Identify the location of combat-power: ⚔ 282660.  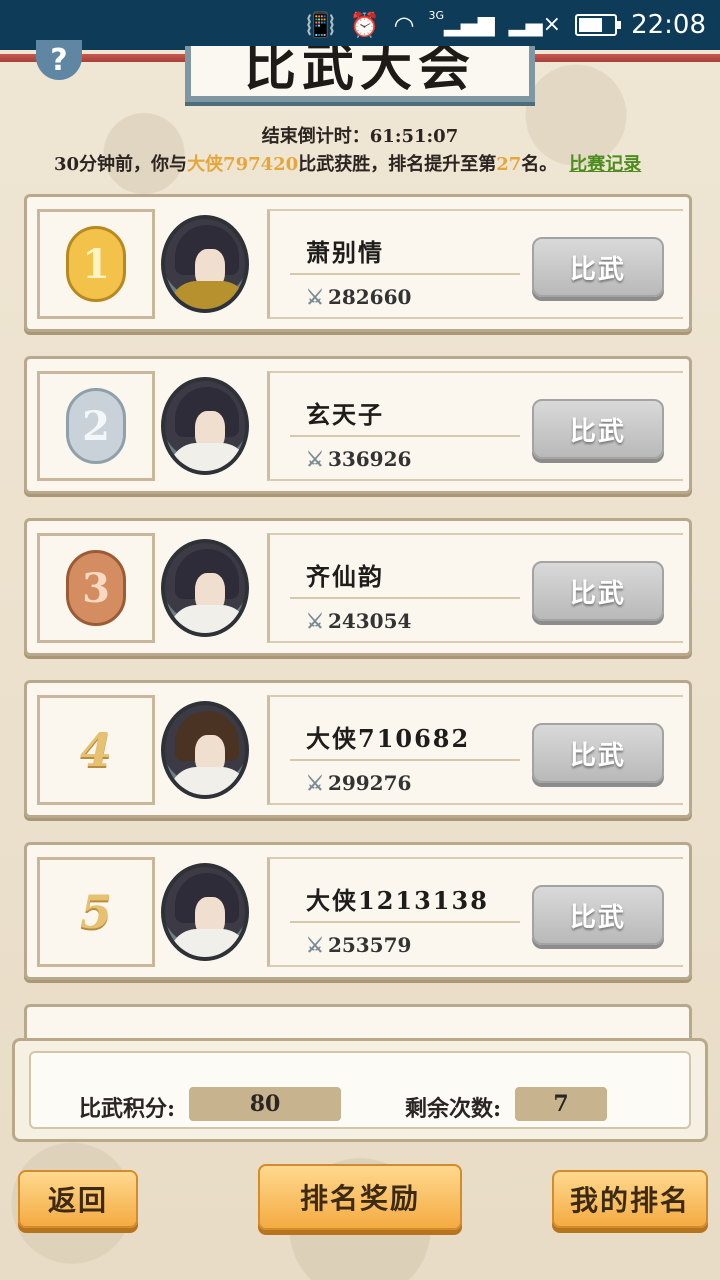
(358, 297).